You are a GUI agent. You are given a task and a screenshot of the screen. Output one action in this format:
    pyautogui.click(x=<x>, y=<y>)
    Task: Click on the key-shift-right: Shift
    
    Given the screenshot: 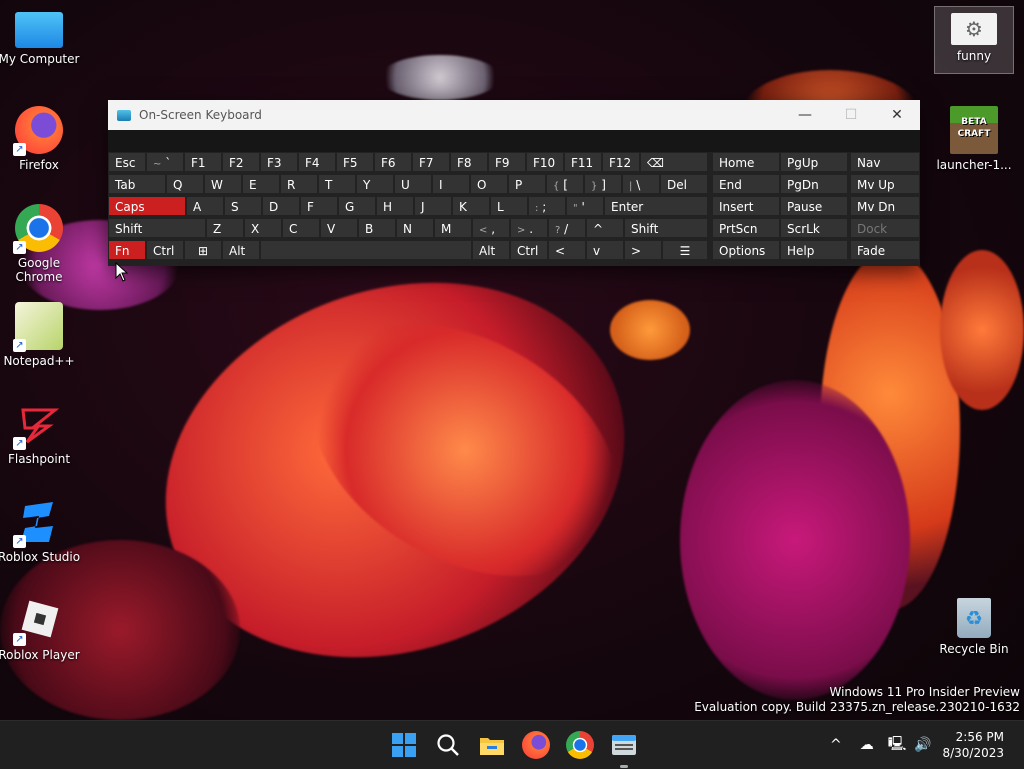 What is the action you would take?
    pyautogui.click(x=666, y=228)
    